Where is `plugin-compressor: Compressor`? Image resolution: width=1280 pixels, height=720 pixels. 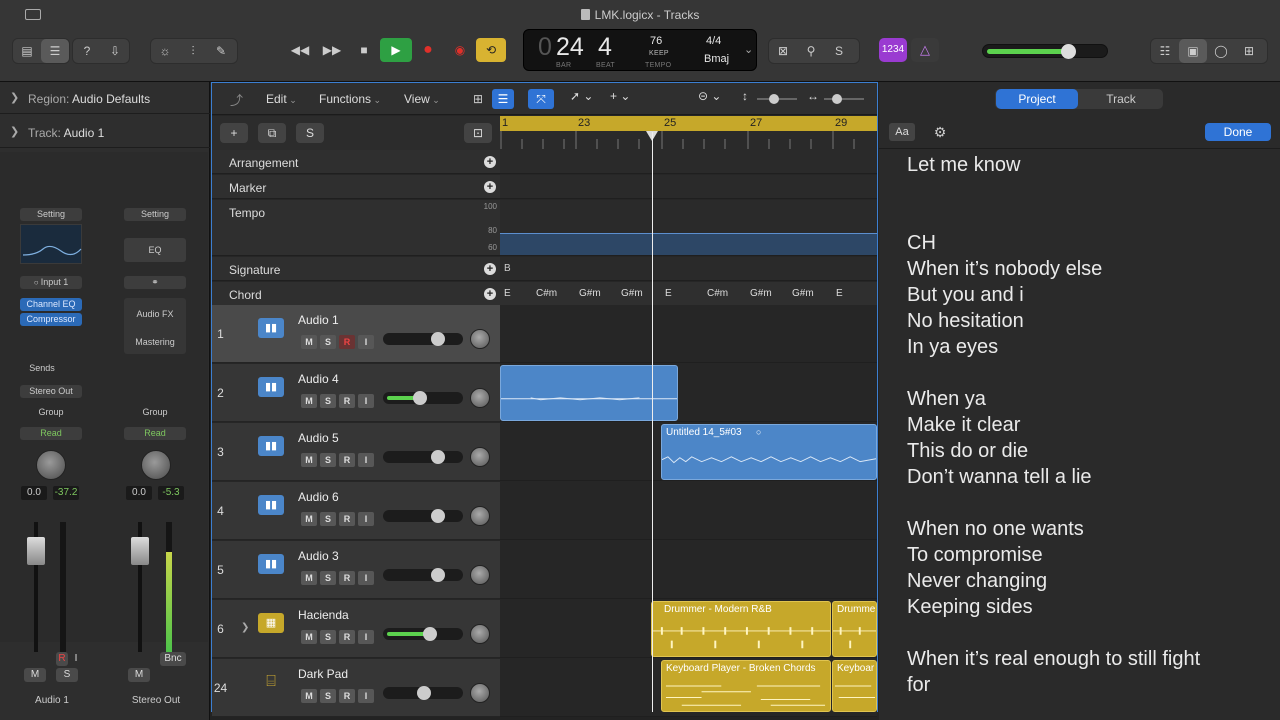
plugin-compressor: Compressor is located at coordinates (51, 319).